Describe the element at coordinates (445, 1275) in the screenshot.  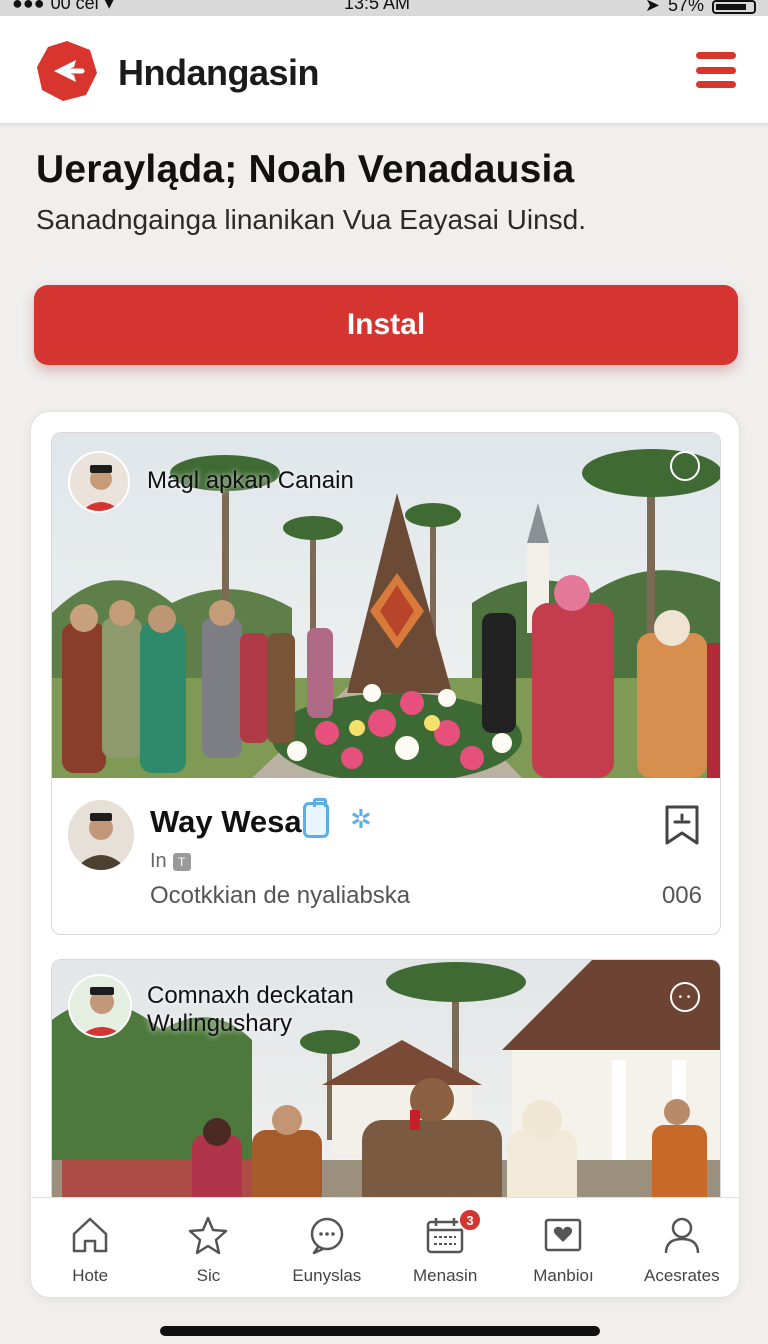
I see `nav-label: Menasin` at that location.